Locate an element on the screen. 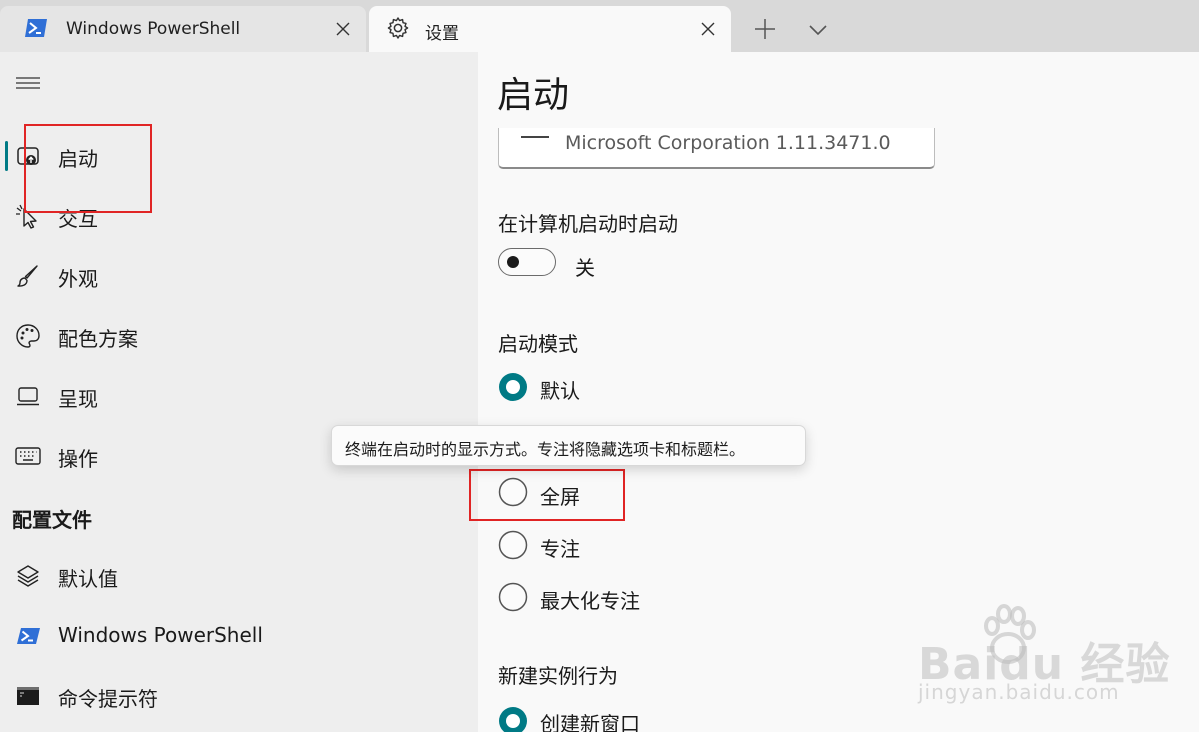 Image resolution: width=1199 pixels, height=732 pixels. sidebar-item-label: 配色方案 is located at coordinates (98, 339).